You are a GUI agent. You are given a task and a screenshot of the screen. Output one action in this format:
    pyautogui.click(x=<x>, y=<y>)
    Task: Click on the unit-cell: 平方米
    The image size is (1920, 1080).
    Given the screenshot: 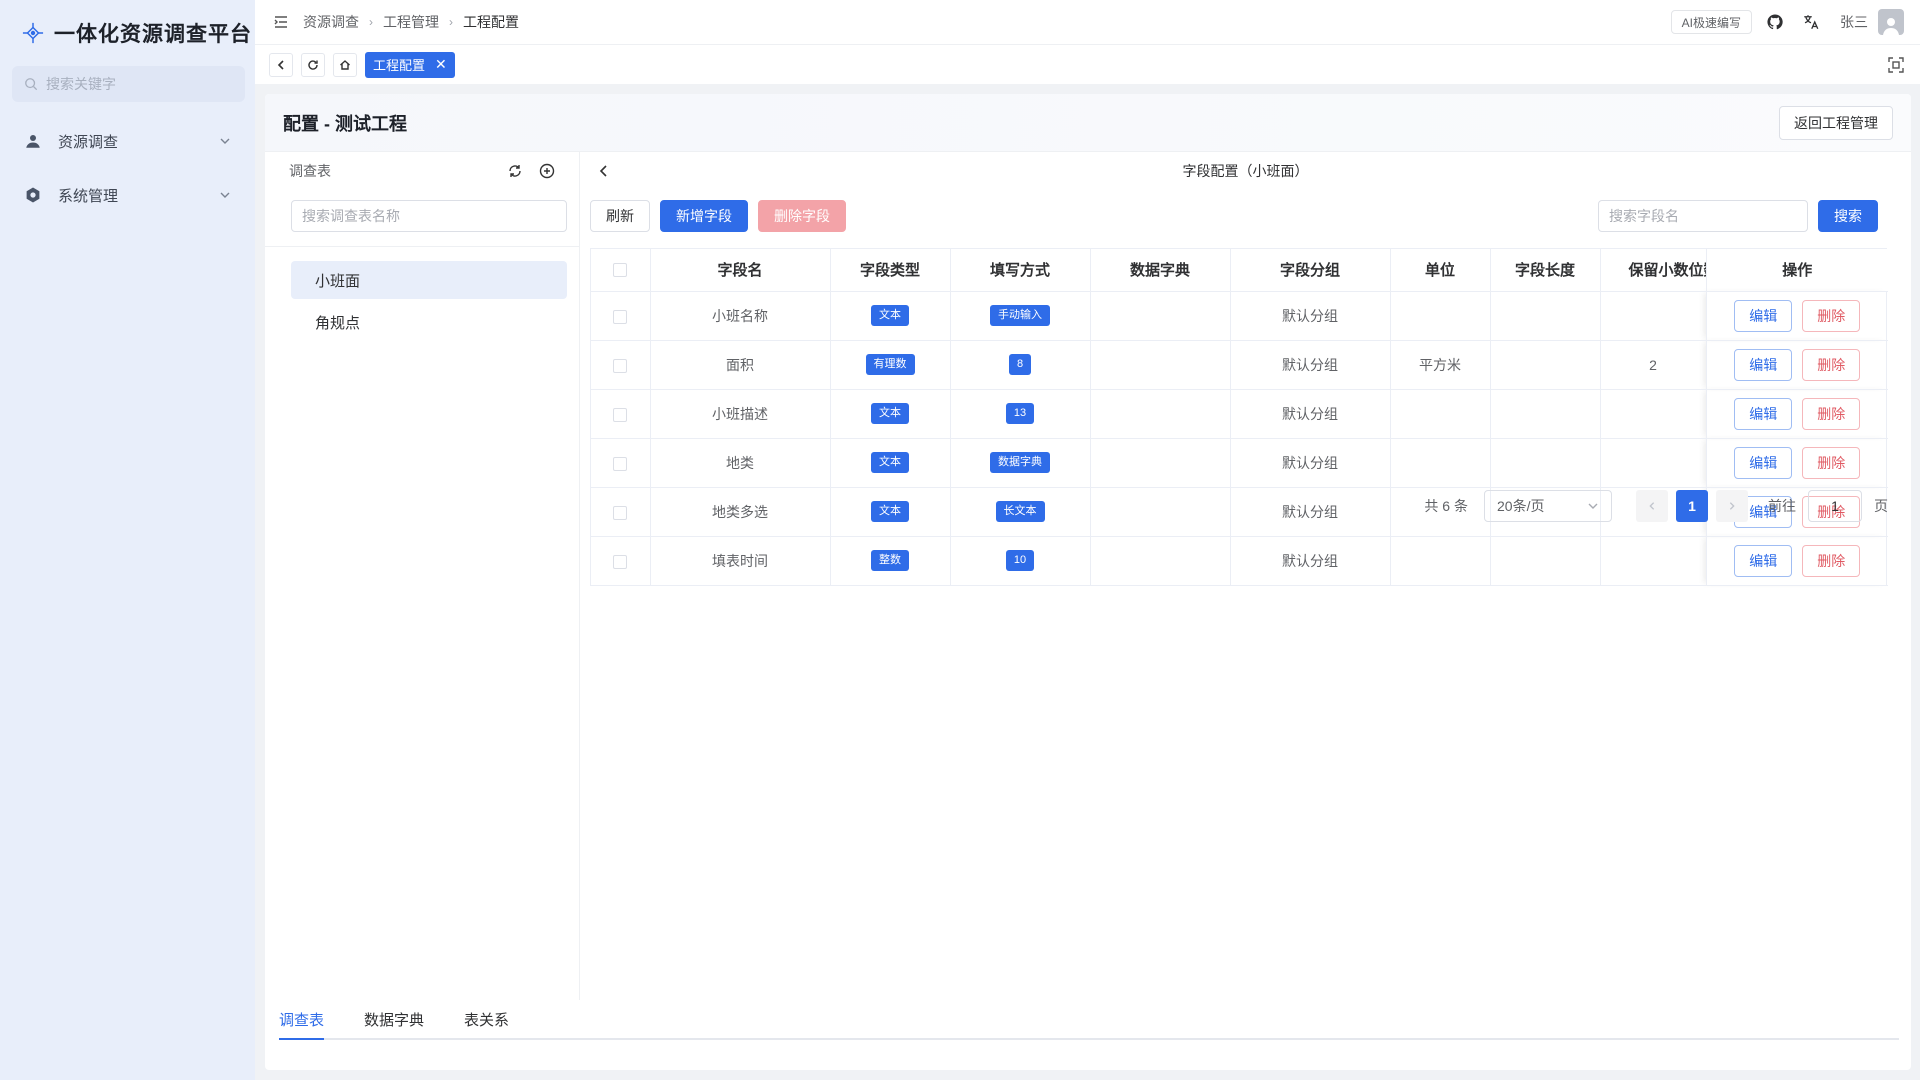 What is the action you would take?
    pyautogui.click(x=1440, y=365)
    